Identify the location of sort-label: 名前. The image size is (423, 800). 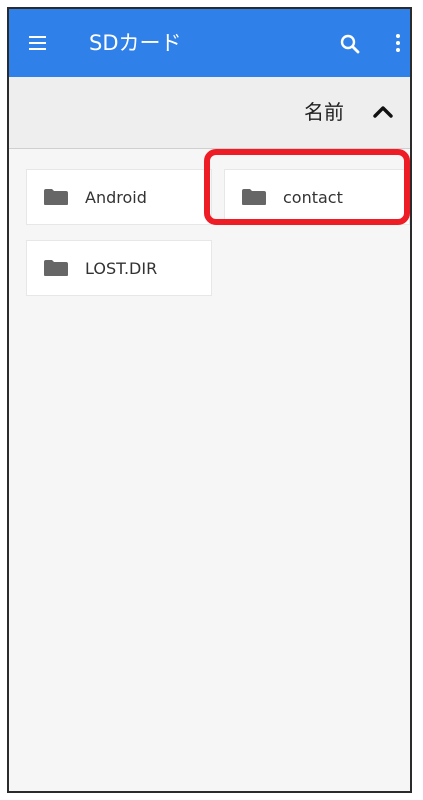
(324, 112).